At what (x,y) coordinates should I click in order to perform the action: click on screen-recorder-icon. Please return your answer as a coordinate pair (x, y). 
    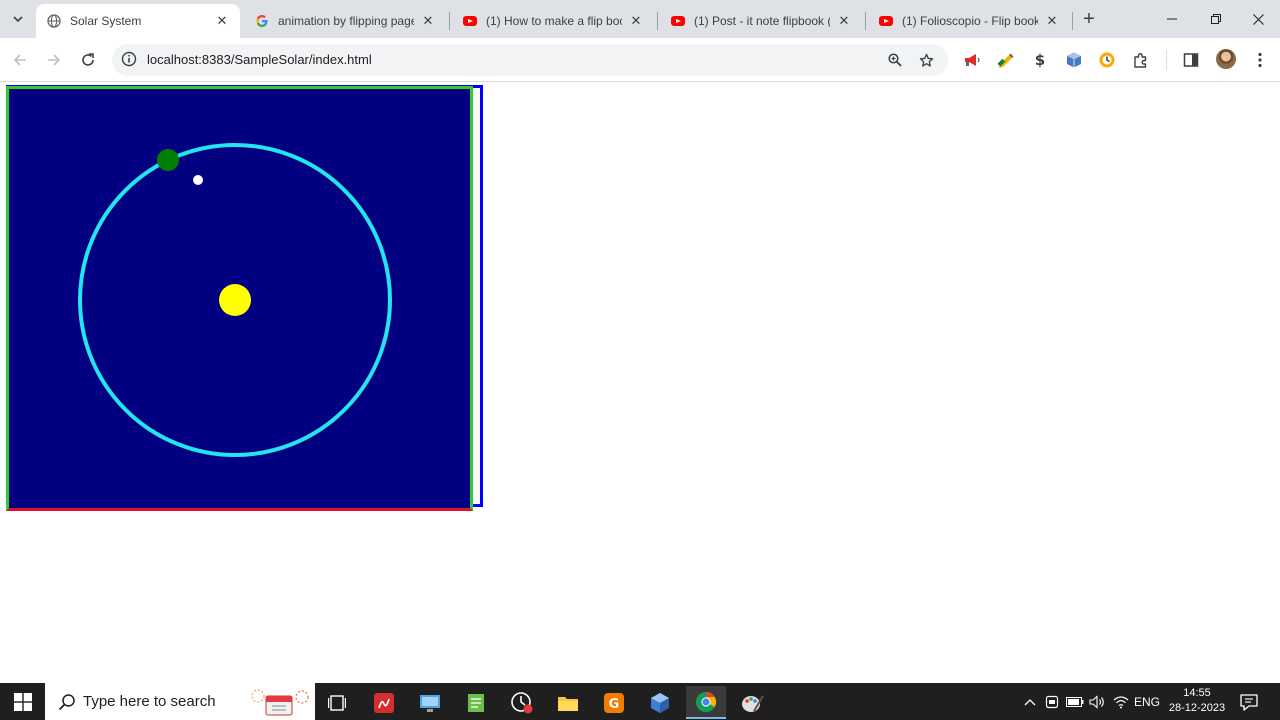
    Looking at the image, I should click on (522, 702).